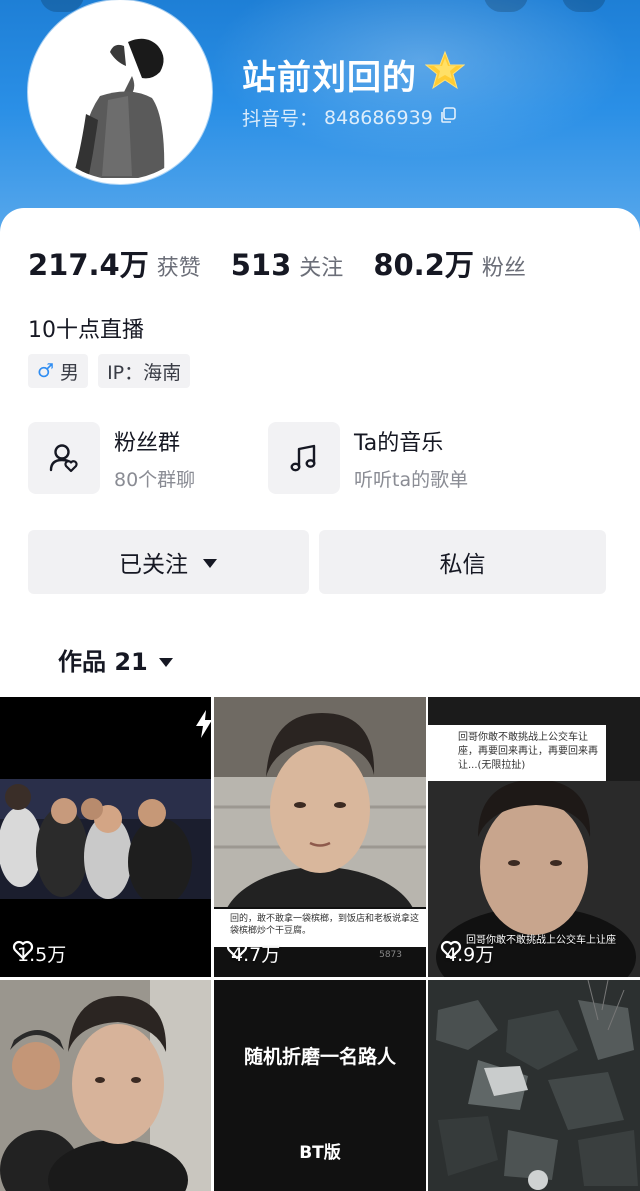 Image resolution: width=640 pixels, height=1191 pixels. I want to click on stat-value: 217.4万, so click(88, 265).